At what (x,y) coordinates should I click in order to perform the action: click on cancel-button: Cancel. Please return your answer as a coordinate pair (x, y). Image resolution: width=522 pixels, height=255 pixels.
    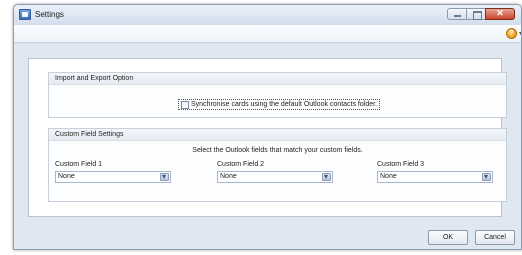
    Looking at the image, I should click on (495, 237).